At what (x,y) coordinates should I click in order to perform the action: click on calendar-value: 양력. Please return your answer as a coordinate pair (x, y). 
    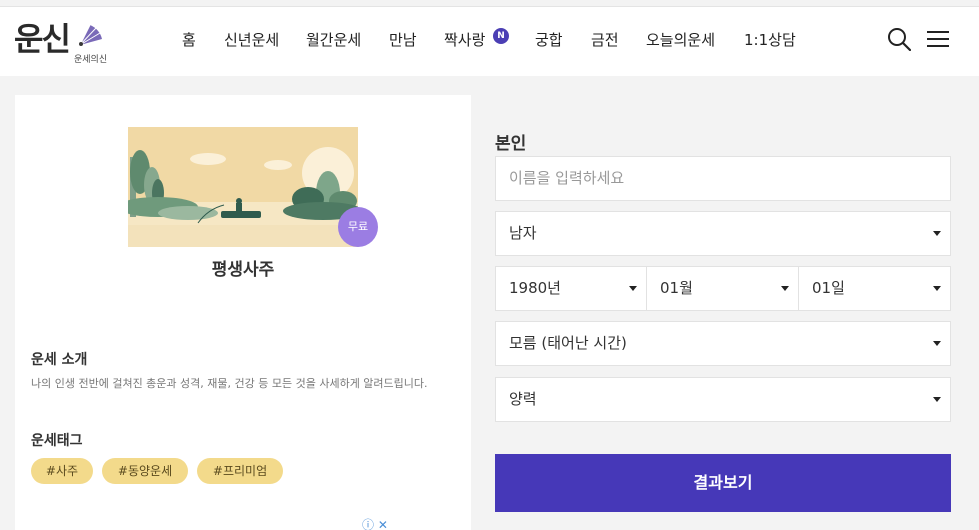
    Looking at the image, I should click on (523, 399).